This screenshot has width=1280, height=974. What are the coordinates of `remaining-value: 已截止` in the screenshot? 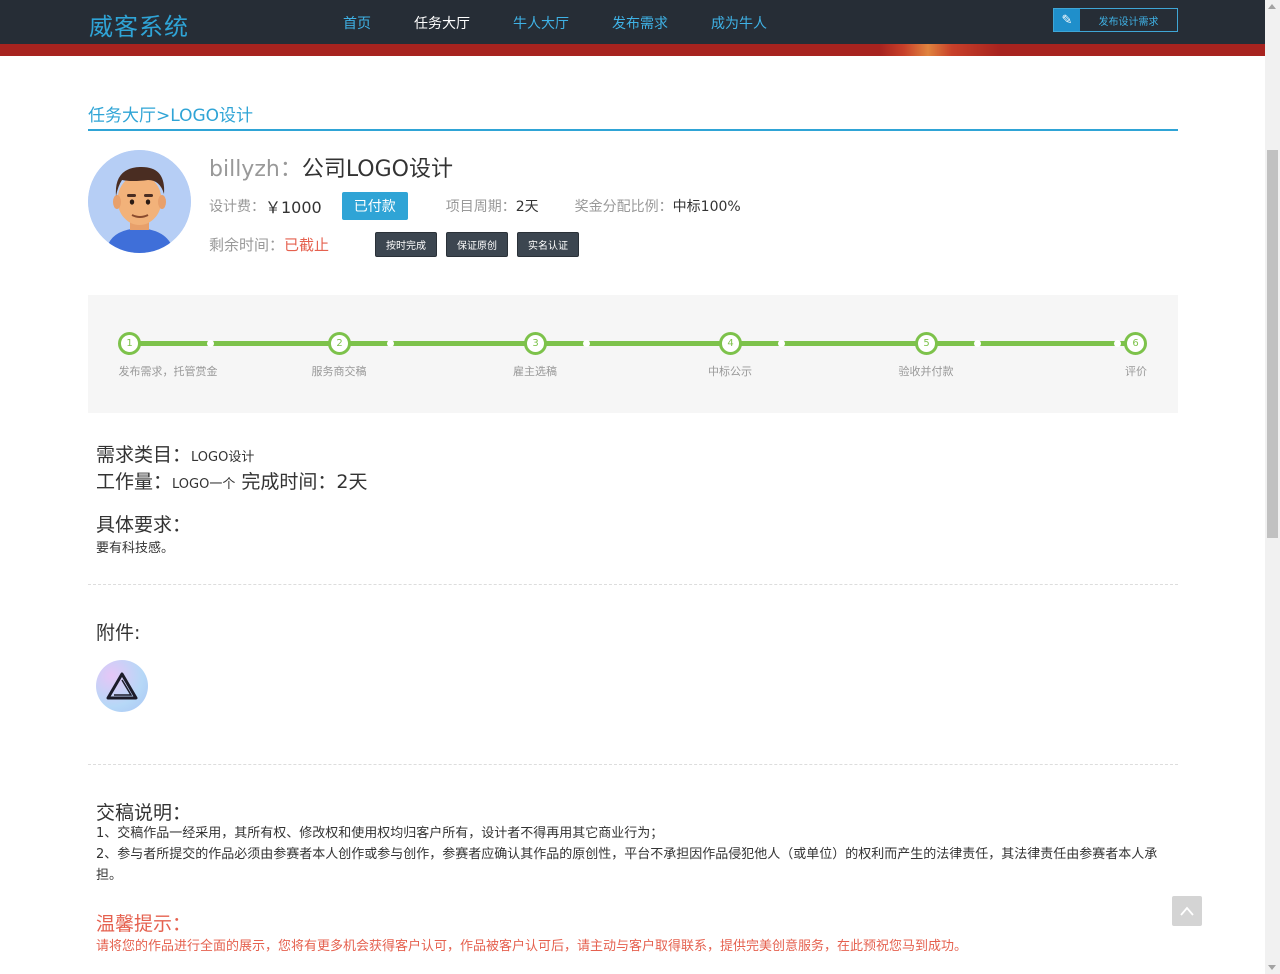 It's located at (307, 244).